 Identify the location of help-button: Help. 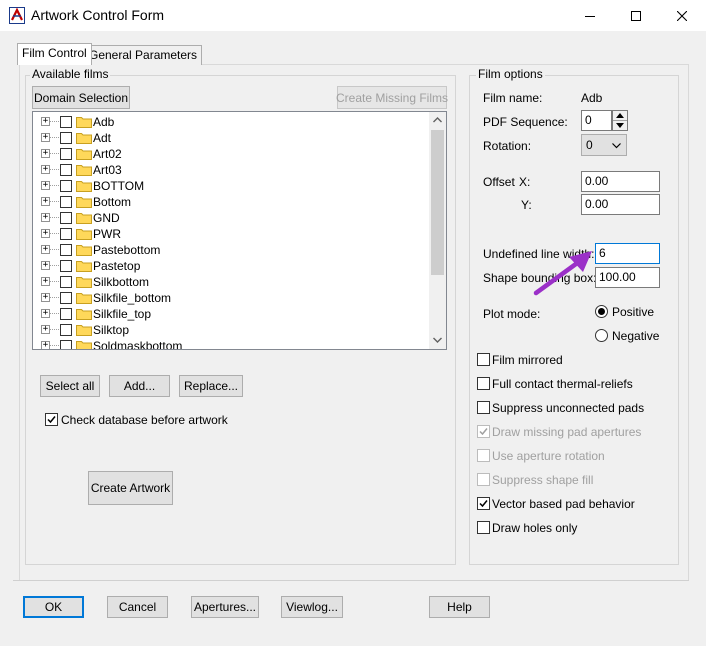
(459, 607).